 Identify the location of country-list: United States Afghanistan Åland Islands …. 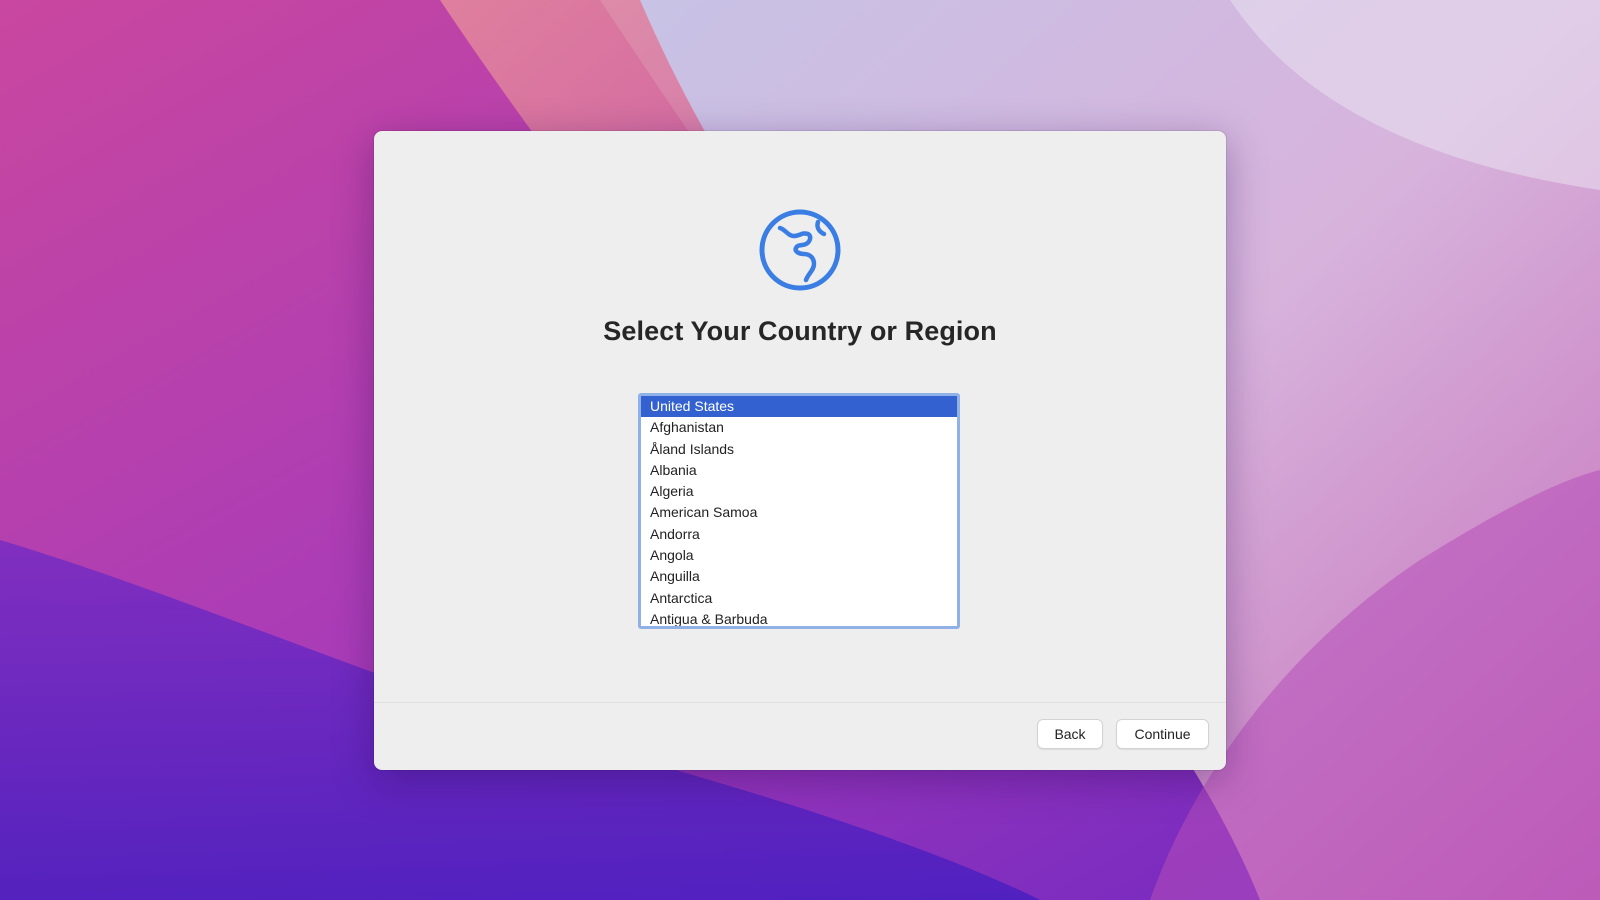
(799, 511).